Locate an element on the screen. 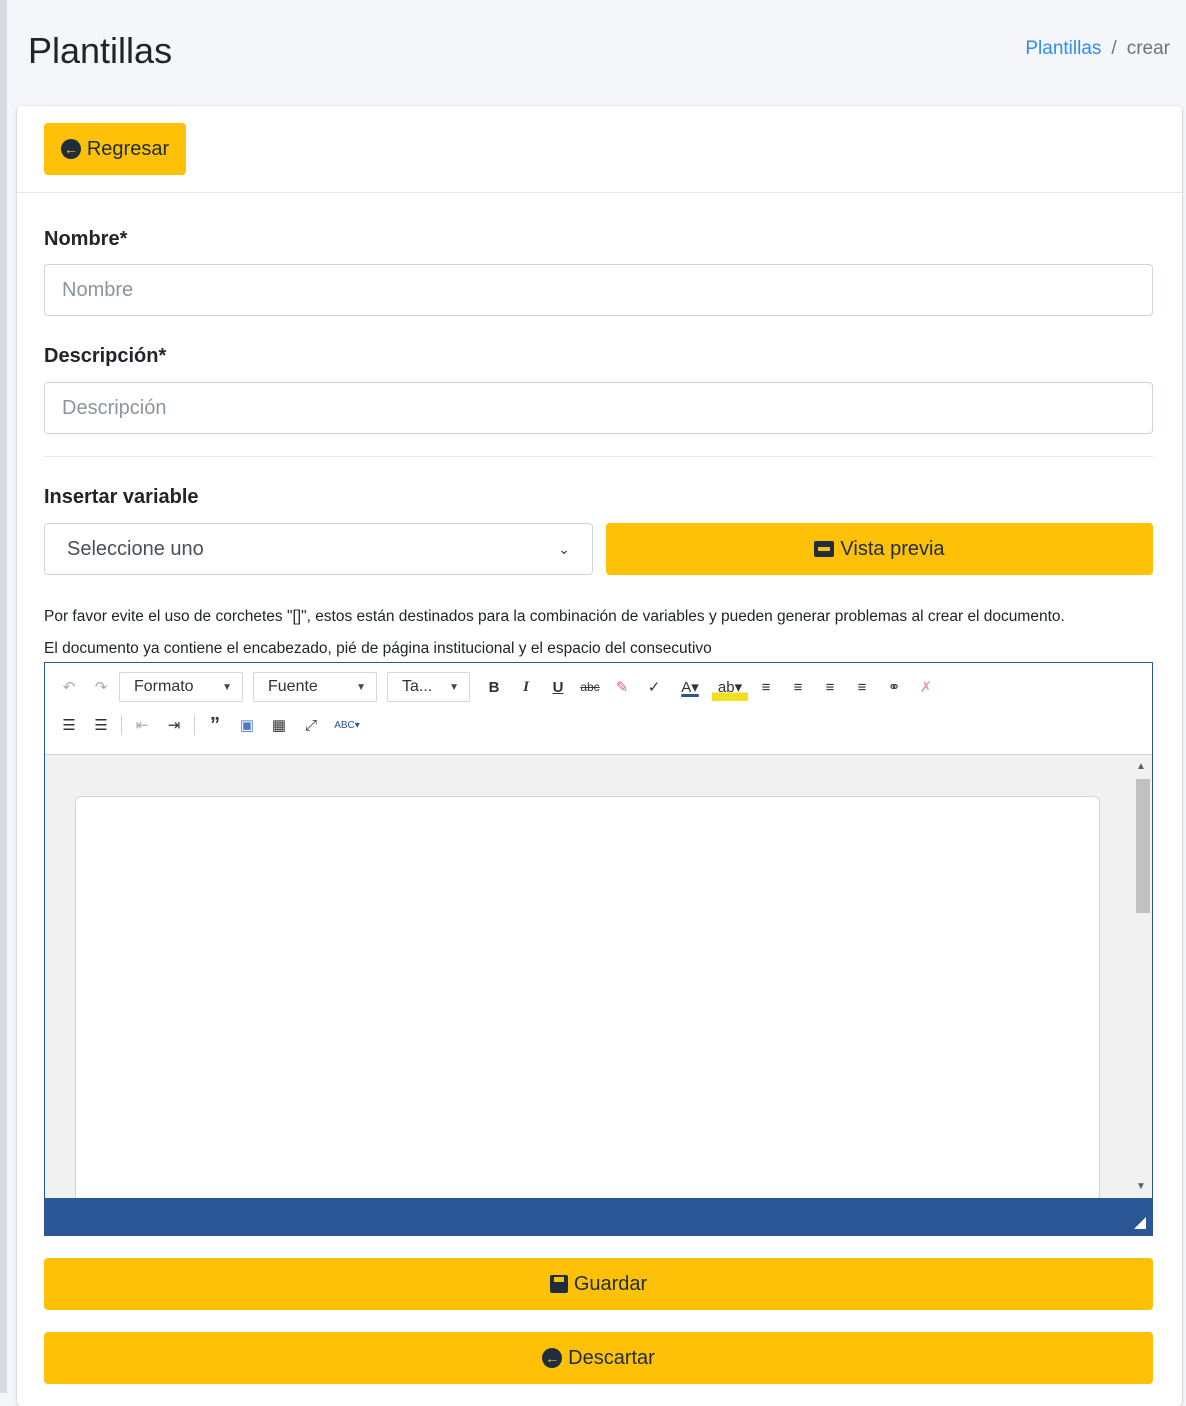 This screenshot has height=1406, width=1186. preview-button-label: Vista previa is located at coordinates (892, 548).